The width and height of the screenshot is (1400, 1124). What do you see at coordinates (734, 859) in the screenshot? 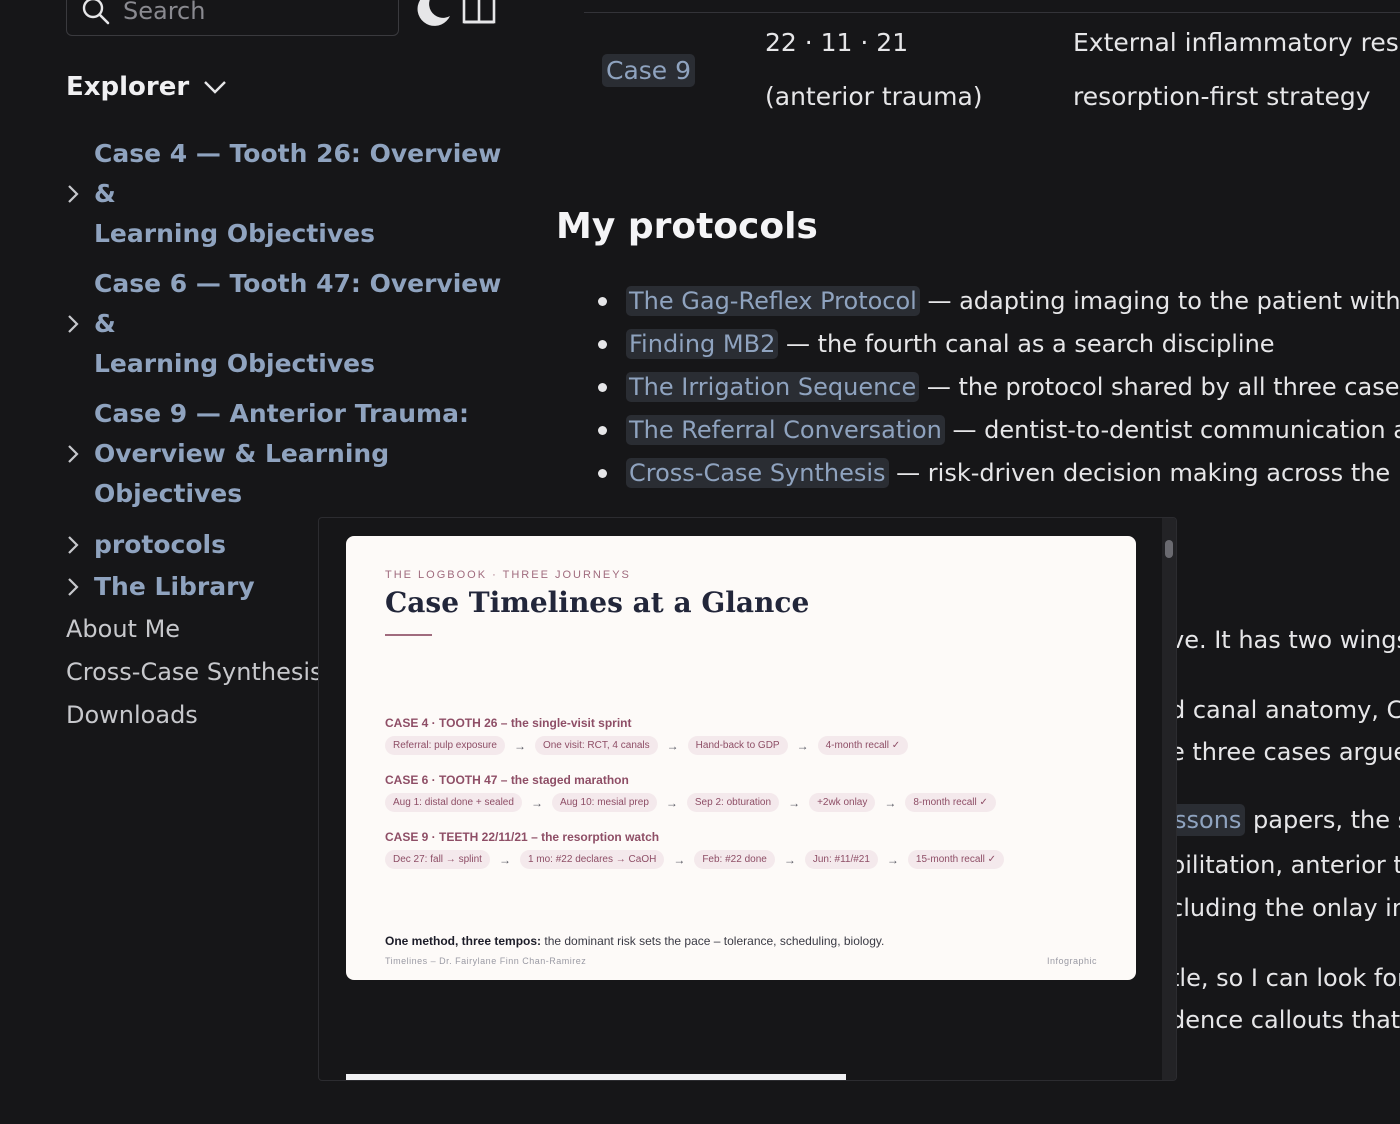
I see `timeline-step: Feb: #22 done` at bounding box center [734, 859].